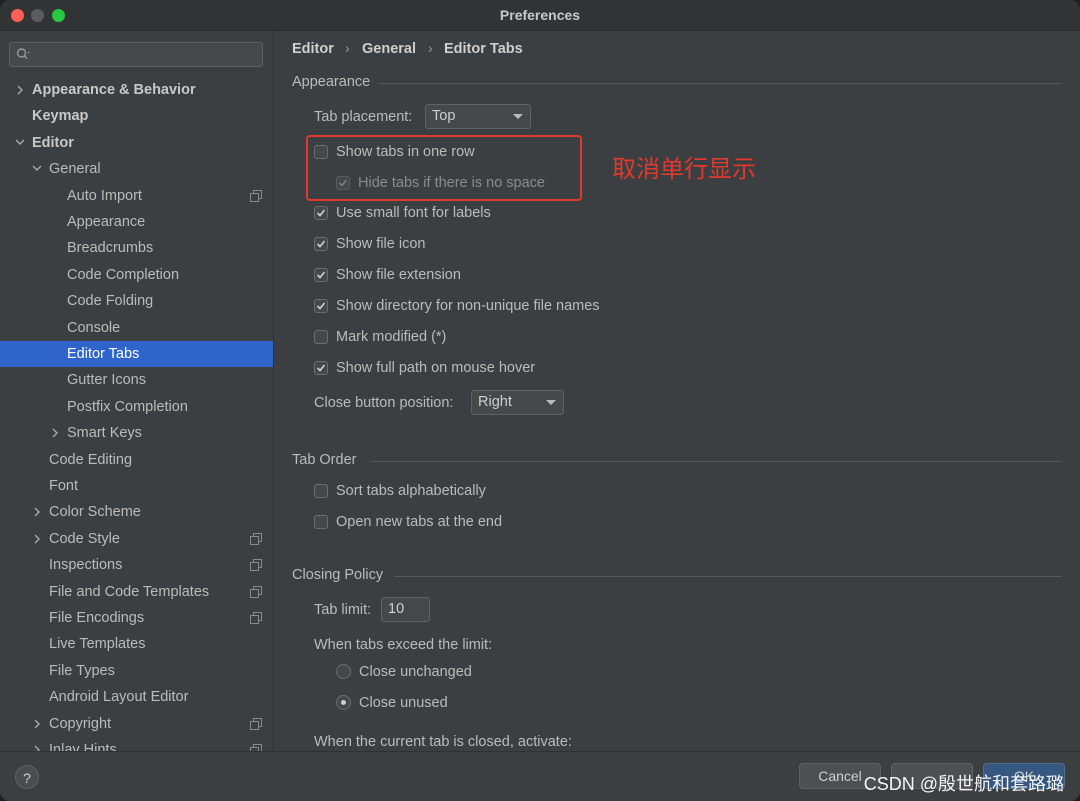 The image size is (1080, 801). Describe the element at coordinates (127, 406) in the screenshot. I see `sidebar-item-label: Postfix Completion` at that location.